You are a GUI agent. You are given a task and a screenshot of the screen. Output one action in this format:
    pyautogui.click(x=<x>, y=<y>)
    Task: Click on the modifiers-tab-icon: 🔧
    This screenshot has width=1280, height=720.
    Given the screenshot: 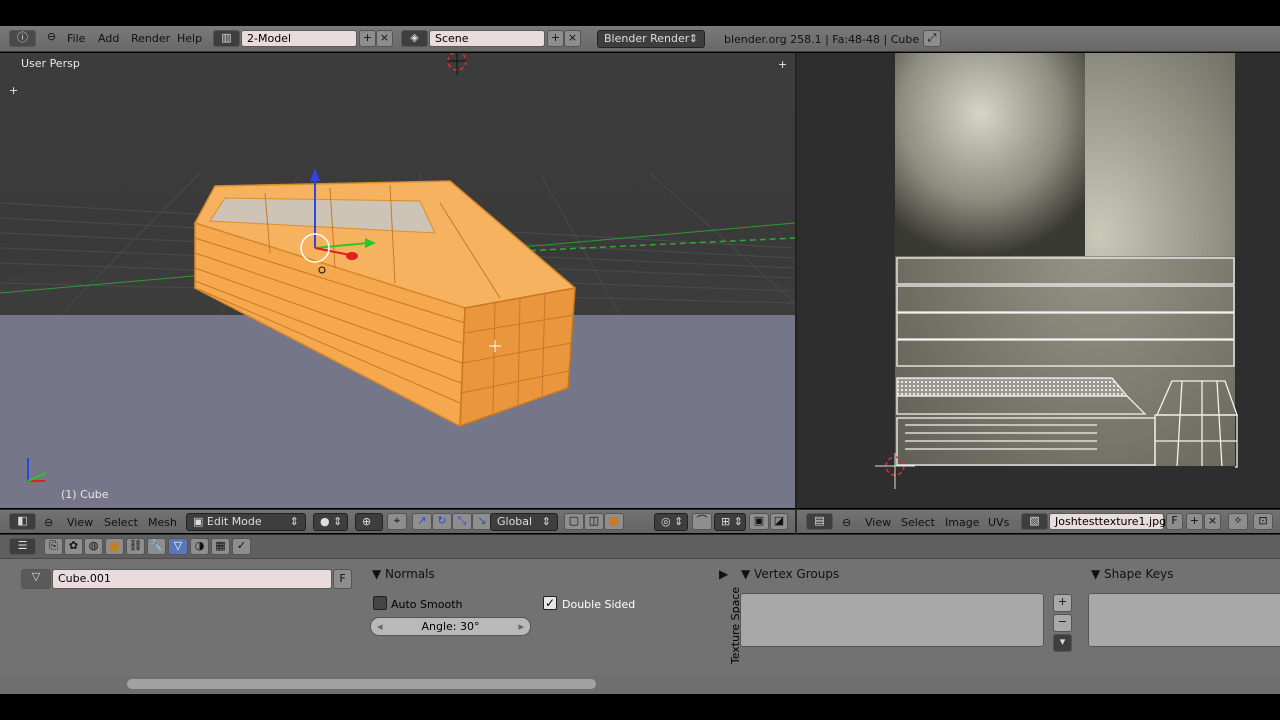 What is the action you would take?
    pyautogui.click(x=156, y=546)
    